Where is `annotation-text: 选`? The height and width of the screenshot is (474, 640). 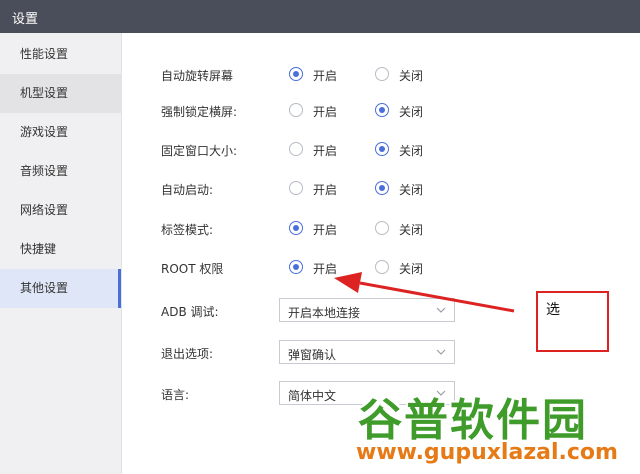
annotation-text: 选 is located at coordinates (553, 310).